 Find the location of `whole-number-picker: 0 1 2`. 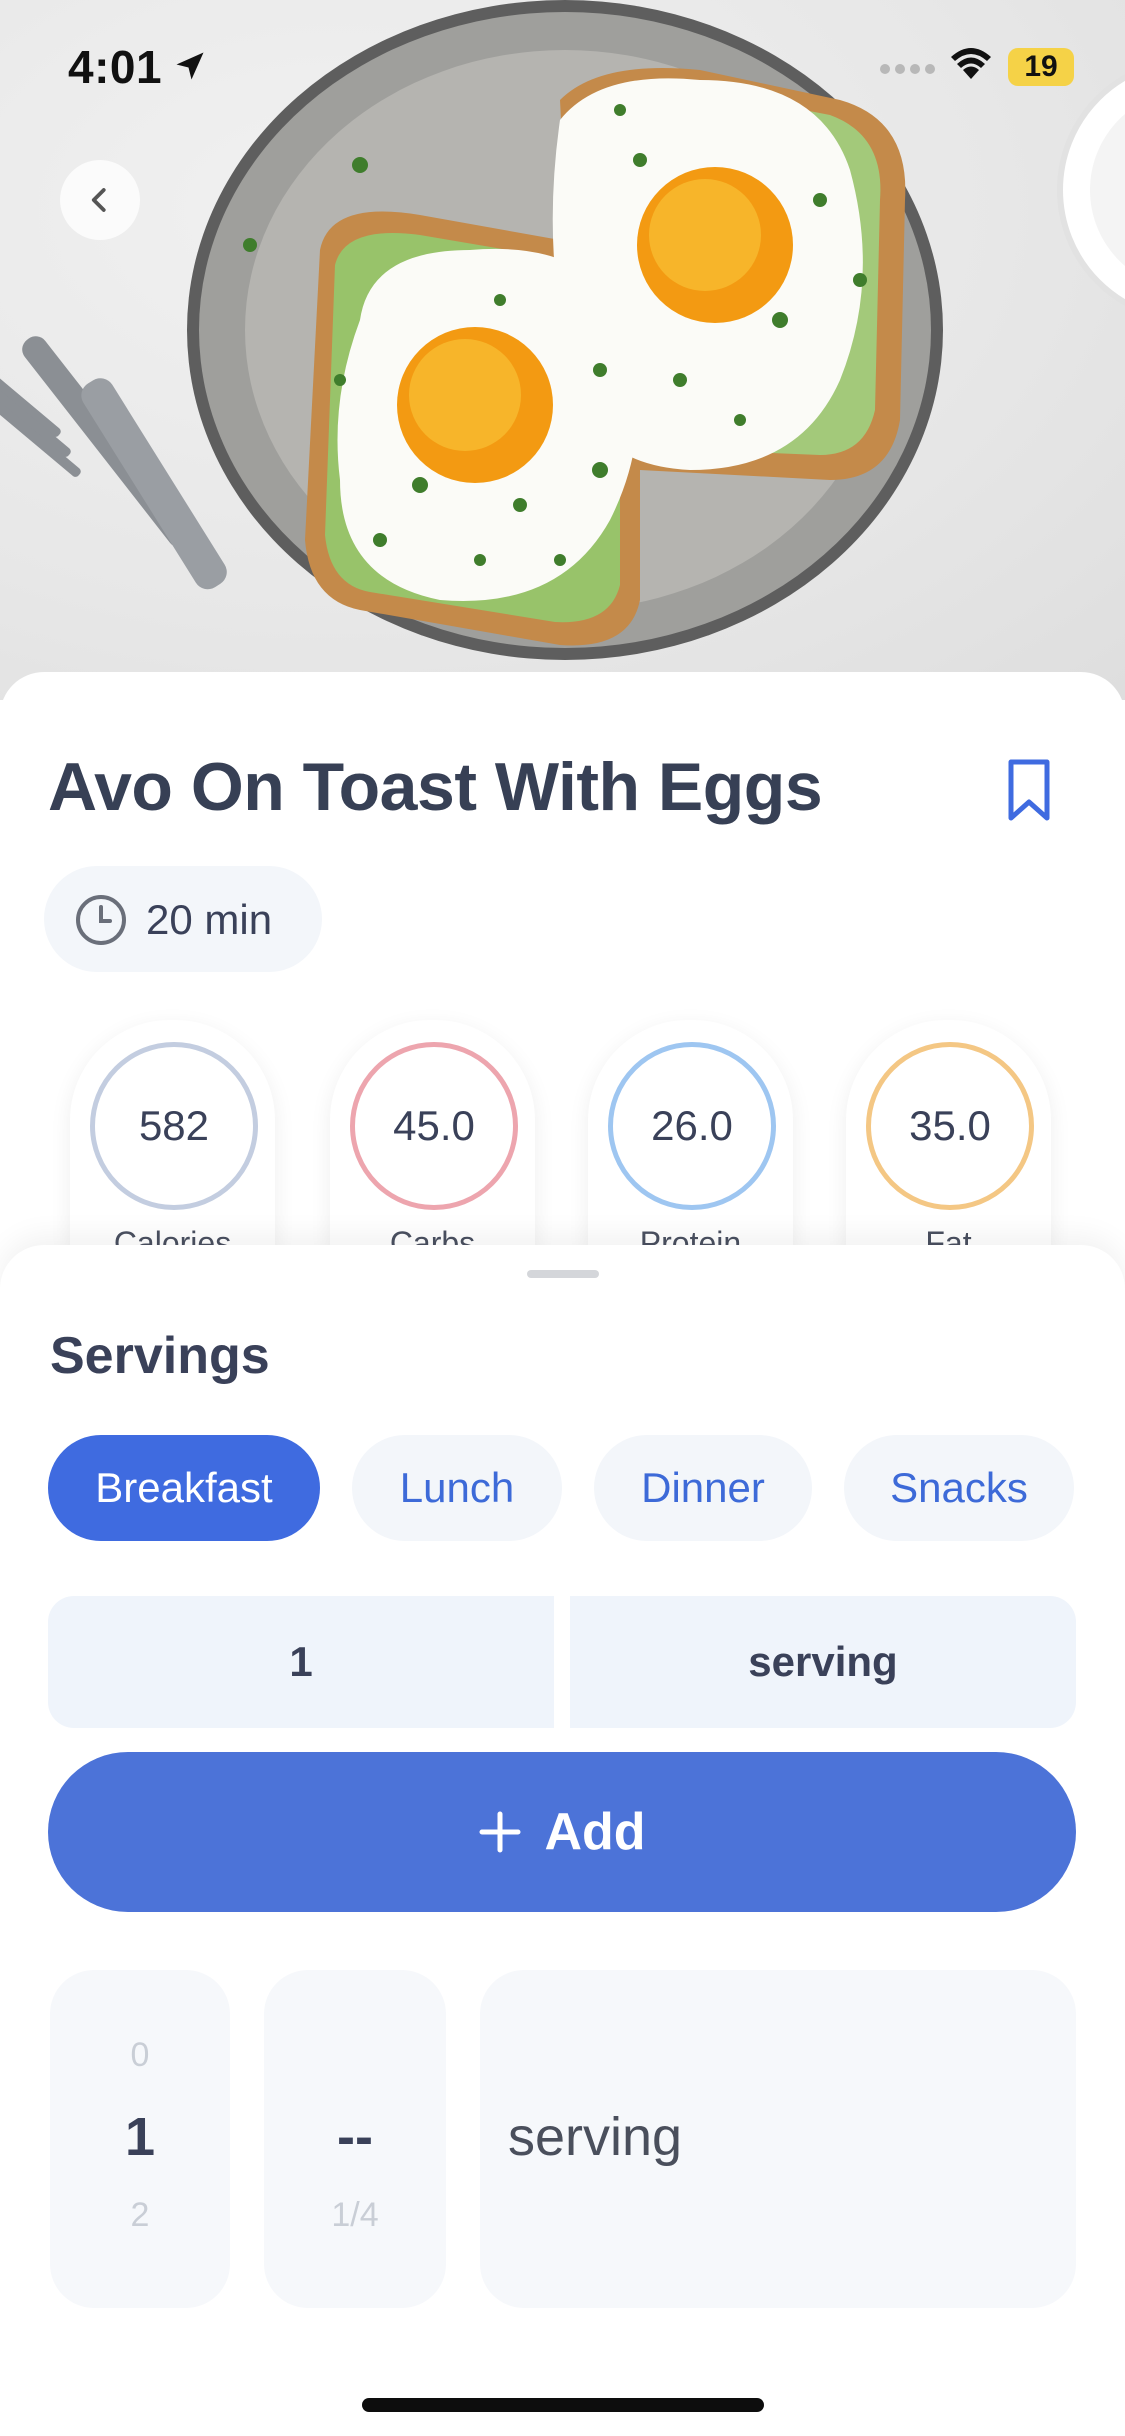

whole-number-picker: 0 1 2 is located at coordinates (140, 2139).